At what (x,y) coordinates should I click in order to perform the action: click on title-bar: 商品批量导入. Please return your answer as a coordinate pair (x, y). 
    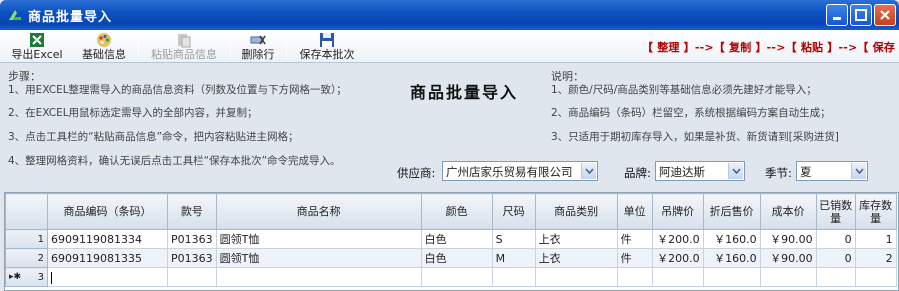
    Looking at the image, I should click on (449, 15).